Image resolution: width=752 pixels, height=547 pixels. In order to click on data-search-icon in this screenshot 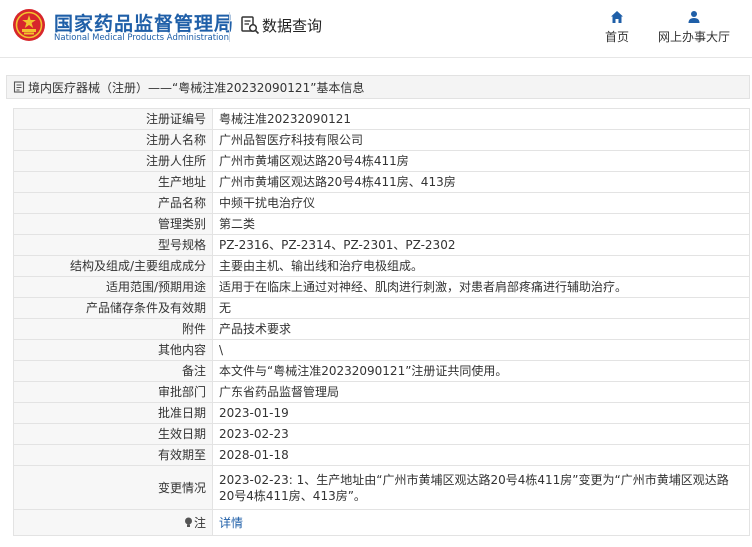, I will do `click(250, 25)`.